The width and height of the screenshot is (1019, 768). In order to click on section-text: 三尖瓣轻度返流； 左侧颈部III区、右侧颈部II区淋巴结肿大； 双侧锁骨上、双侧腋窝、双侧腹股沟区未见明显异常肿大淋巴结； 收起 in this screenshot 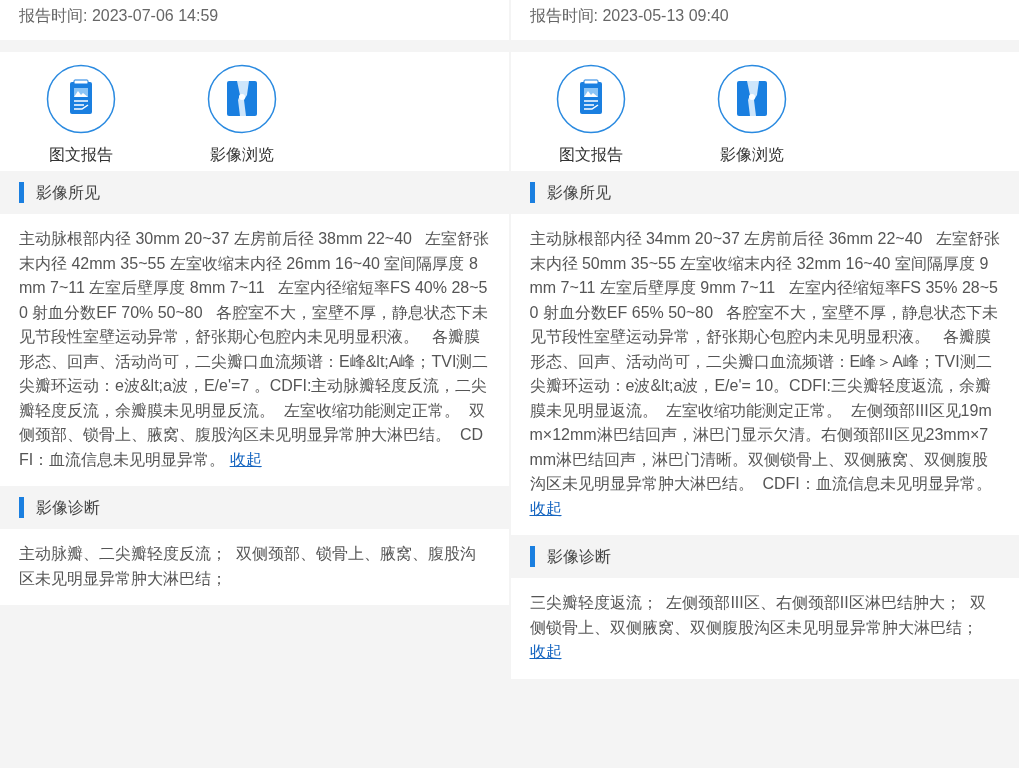, I will do `click(764, 628)`.